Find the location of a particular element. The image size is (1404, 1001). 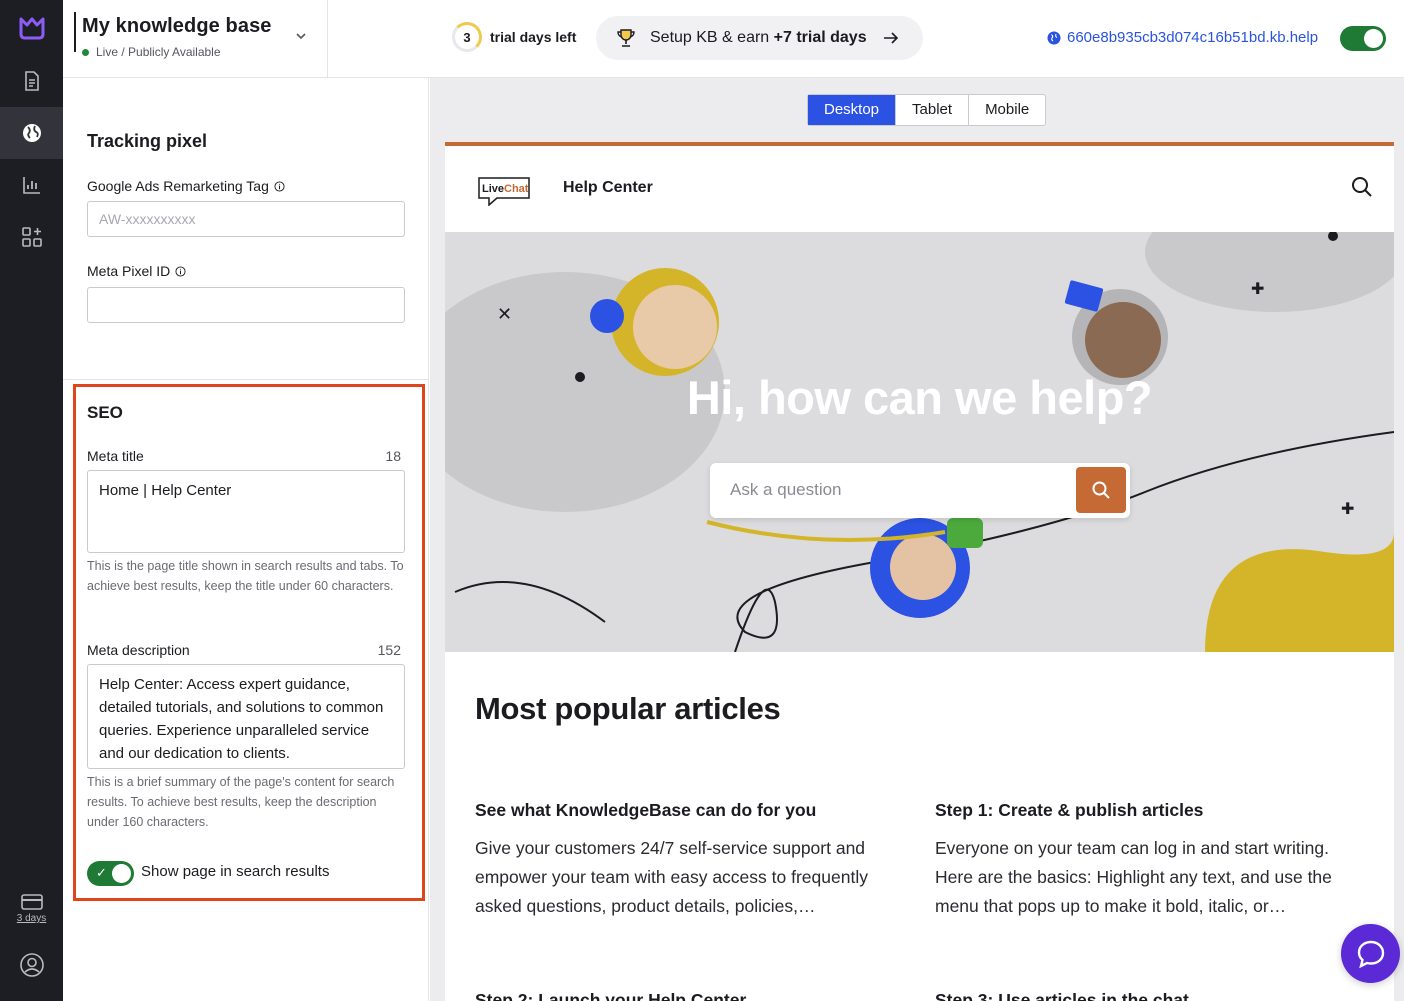

chevron-down-icon is located at coordinates (301, 36).